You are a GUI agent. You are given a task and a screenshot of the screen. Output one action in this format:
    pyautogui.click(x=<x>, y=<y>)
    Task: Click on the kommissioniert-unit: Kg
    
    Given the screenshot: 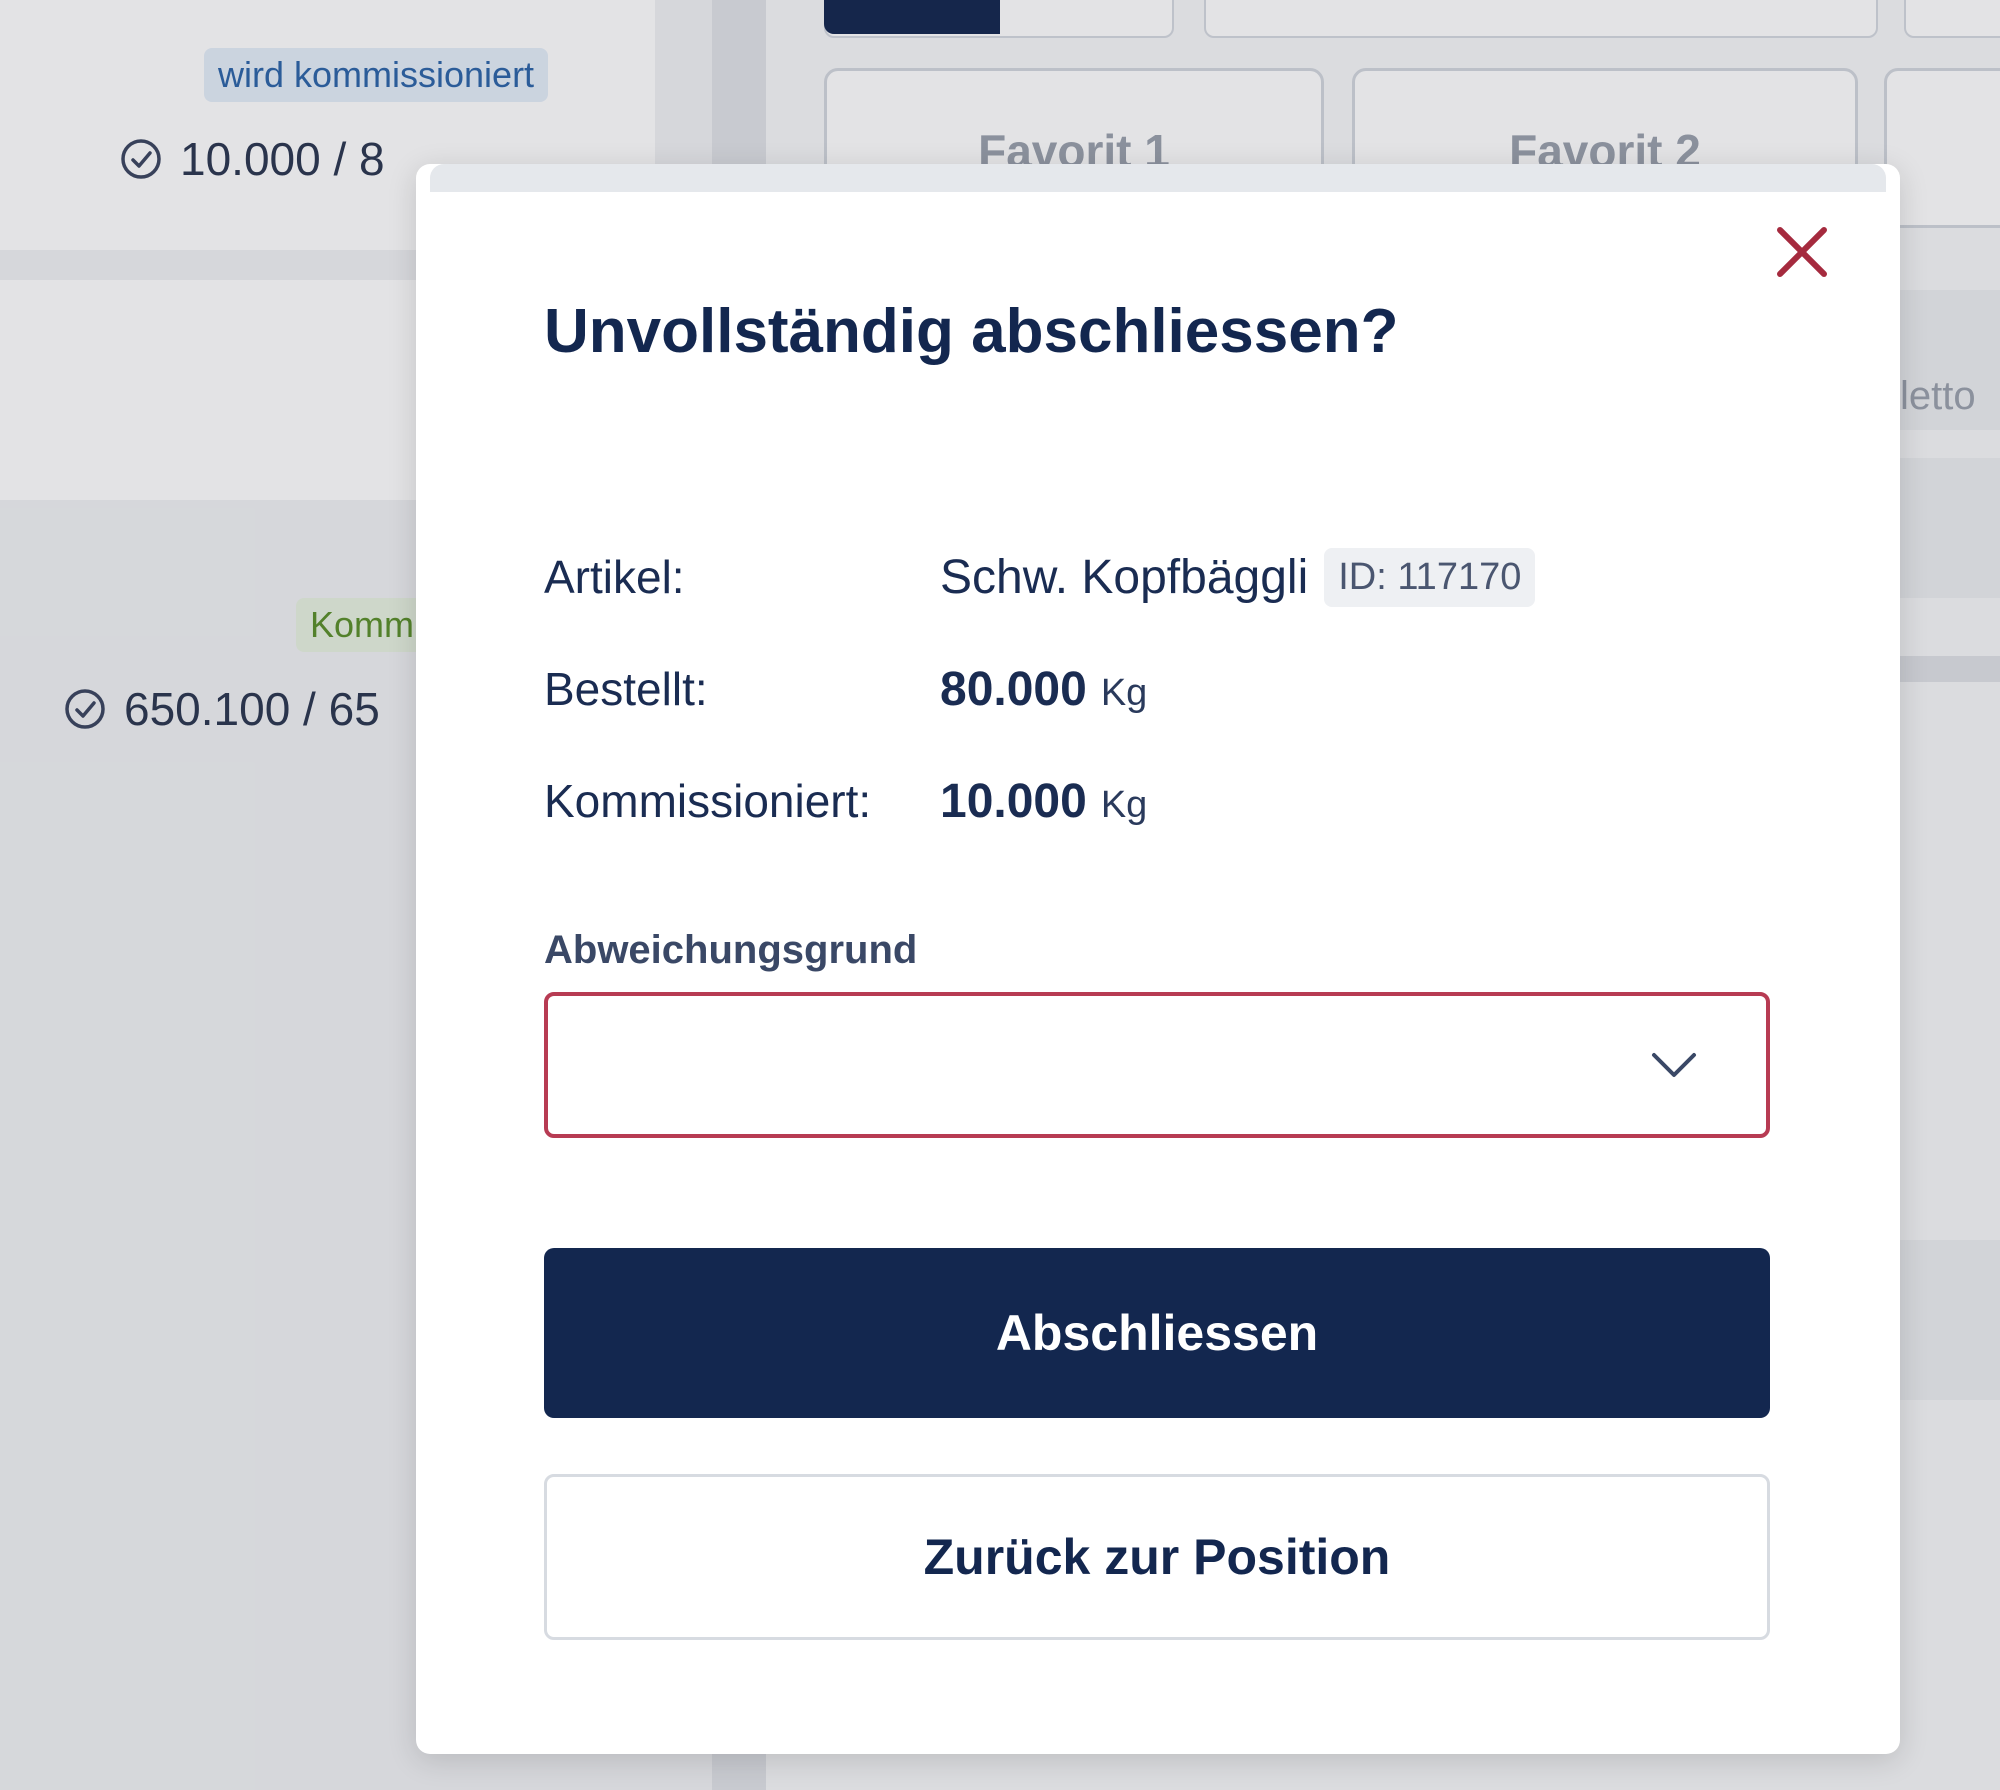 What is the action you would take?
    pyautogui.click(x=1124, y=805)
    